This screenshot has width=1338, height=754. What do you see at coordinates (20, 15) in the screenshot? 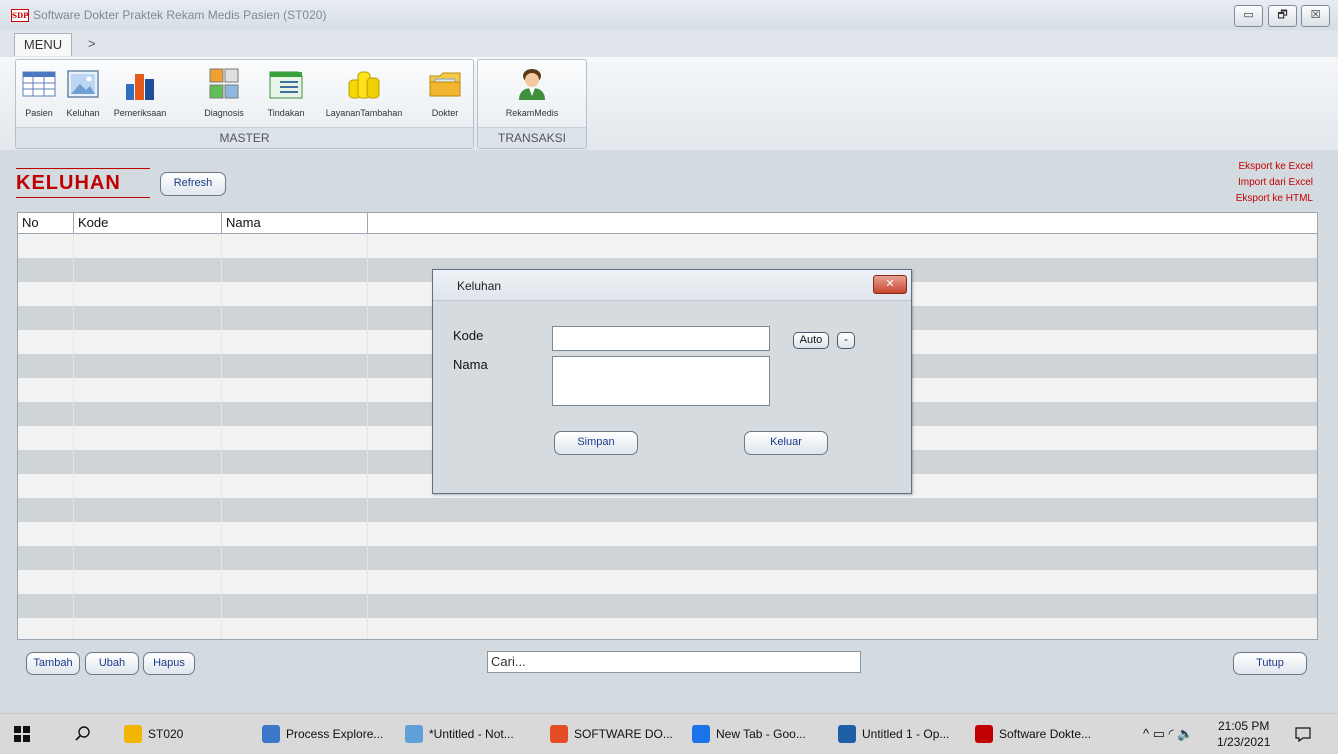
I see `app-icon: SDP` at bounding box center [20, 15].